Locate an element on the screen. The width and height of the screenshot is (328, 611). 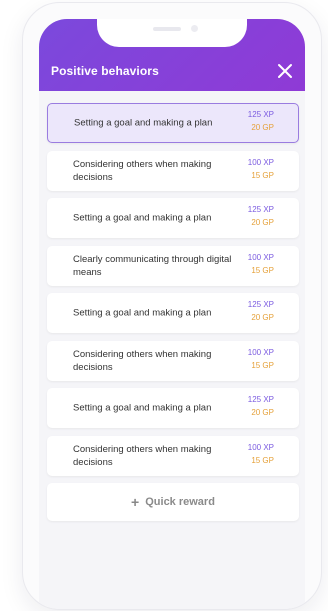
modal-title: Positive behaviors is located at coordinates (105, 71).